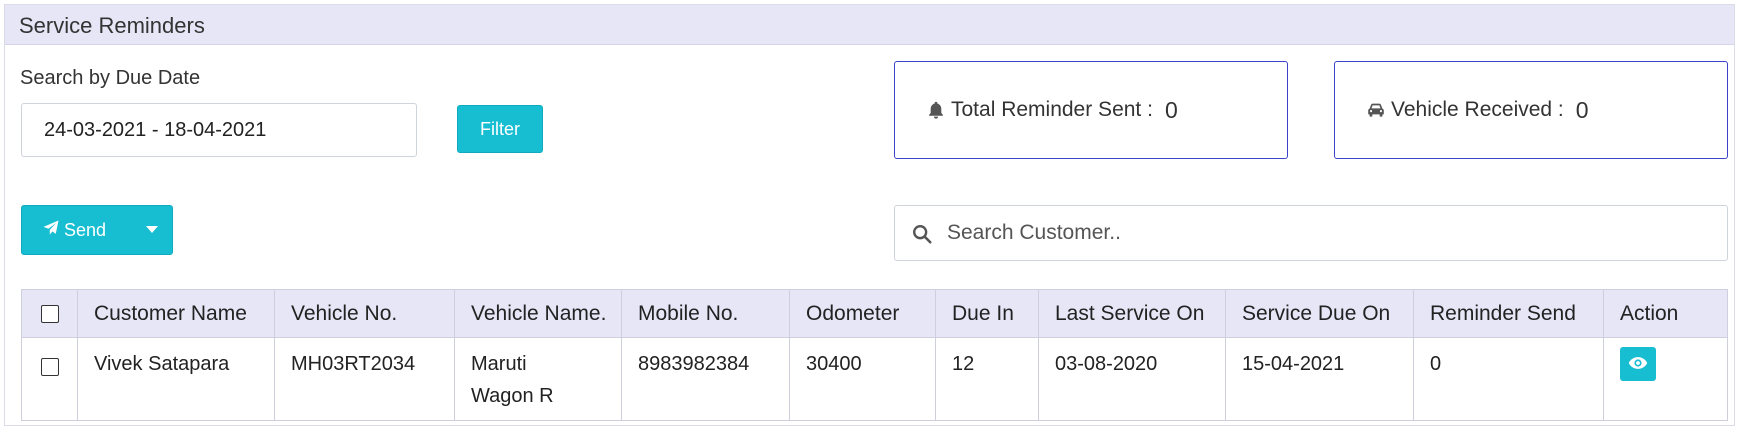  I want to click on cell-action, so click(1665, 379).